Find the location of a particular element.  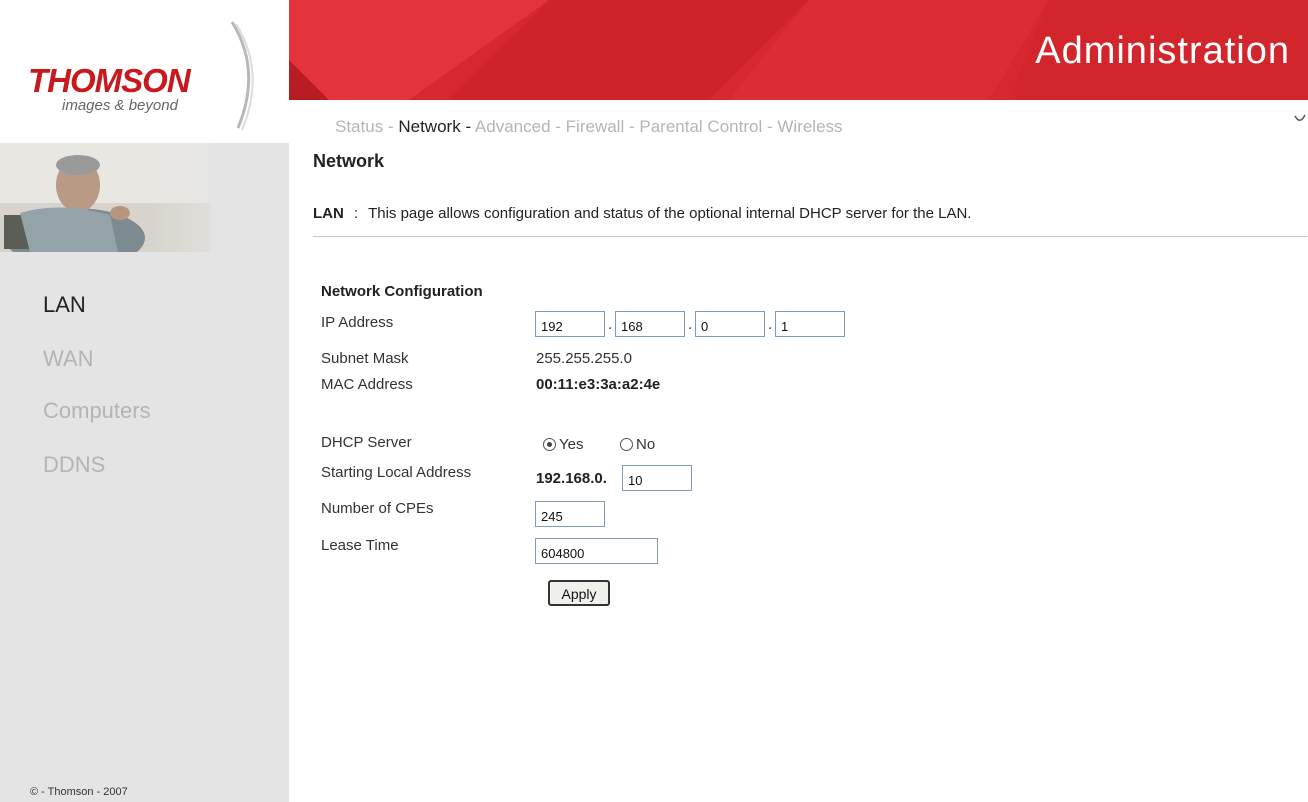

nav-firewall: Firewall is located at coordinates (595, 126).